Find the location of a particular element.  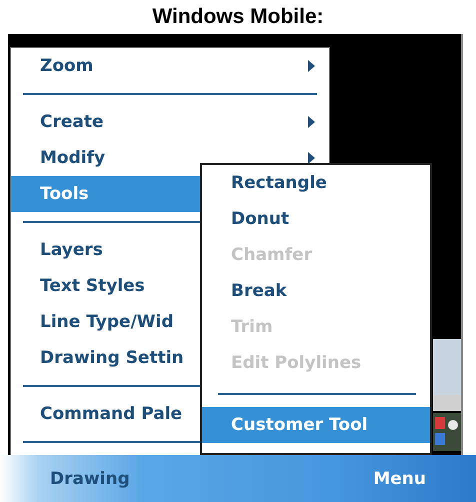

menu-item: Break is located at coordinates (316, 291).